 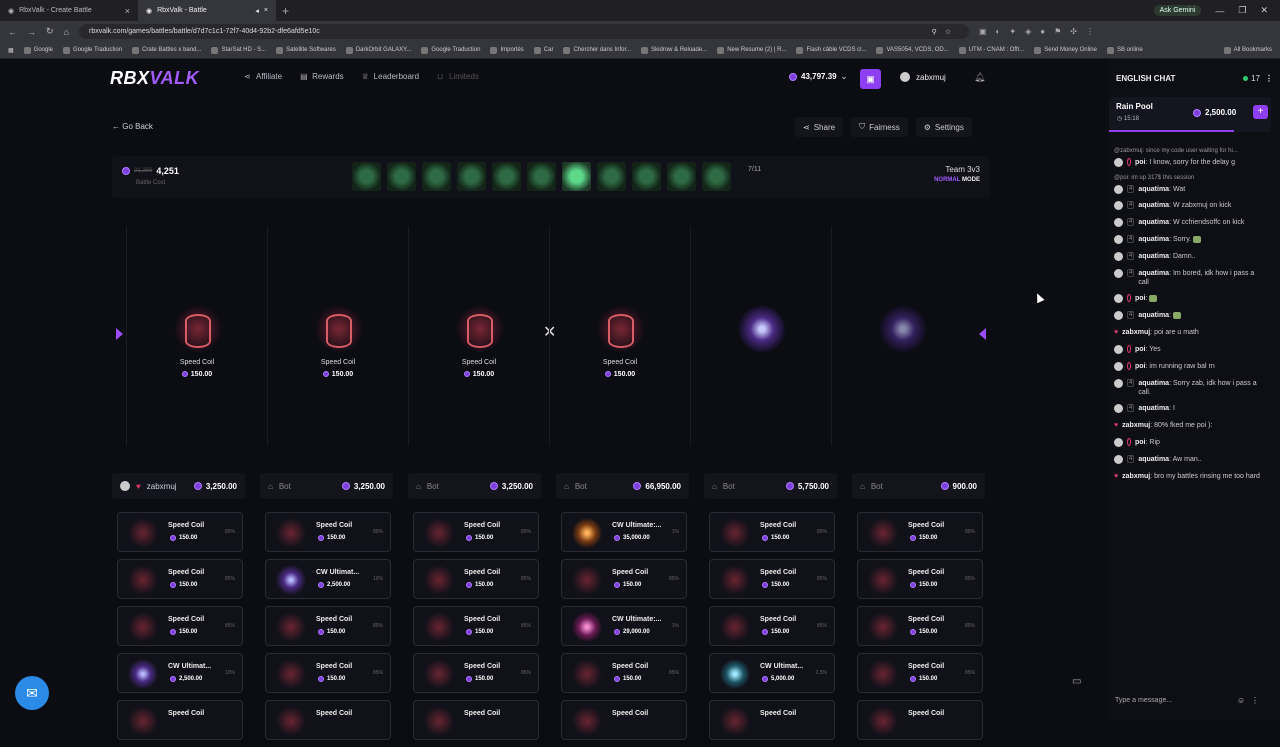 I want to click on extension-icon: ✦, so click(x=1012, y=31).